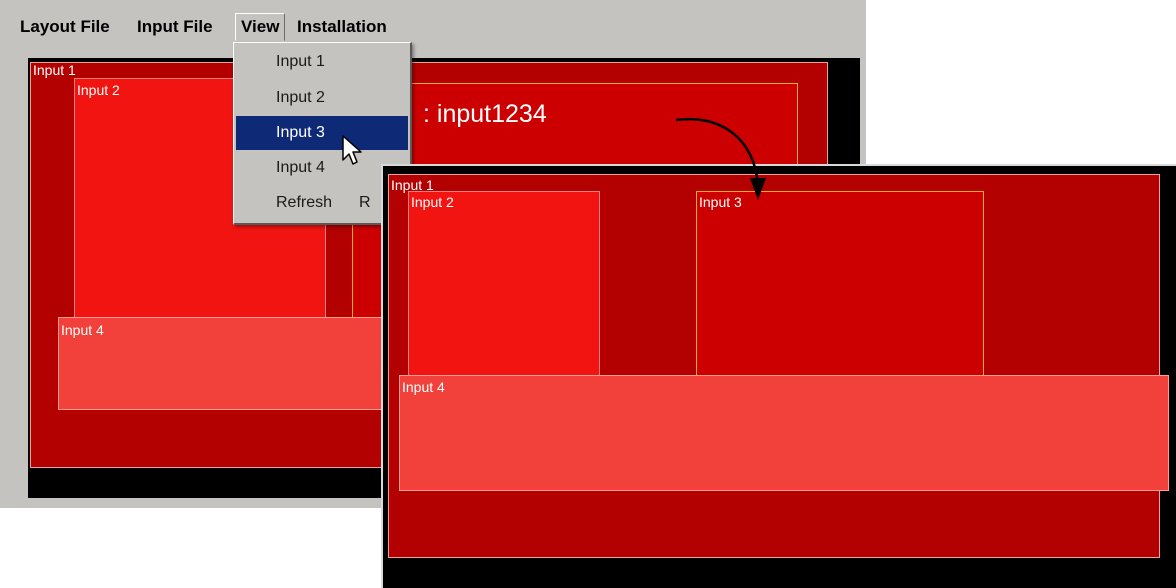 This screenshot has width=1176, height=588. I want to click on front-input4-region: Input 4, so click(784, 433).